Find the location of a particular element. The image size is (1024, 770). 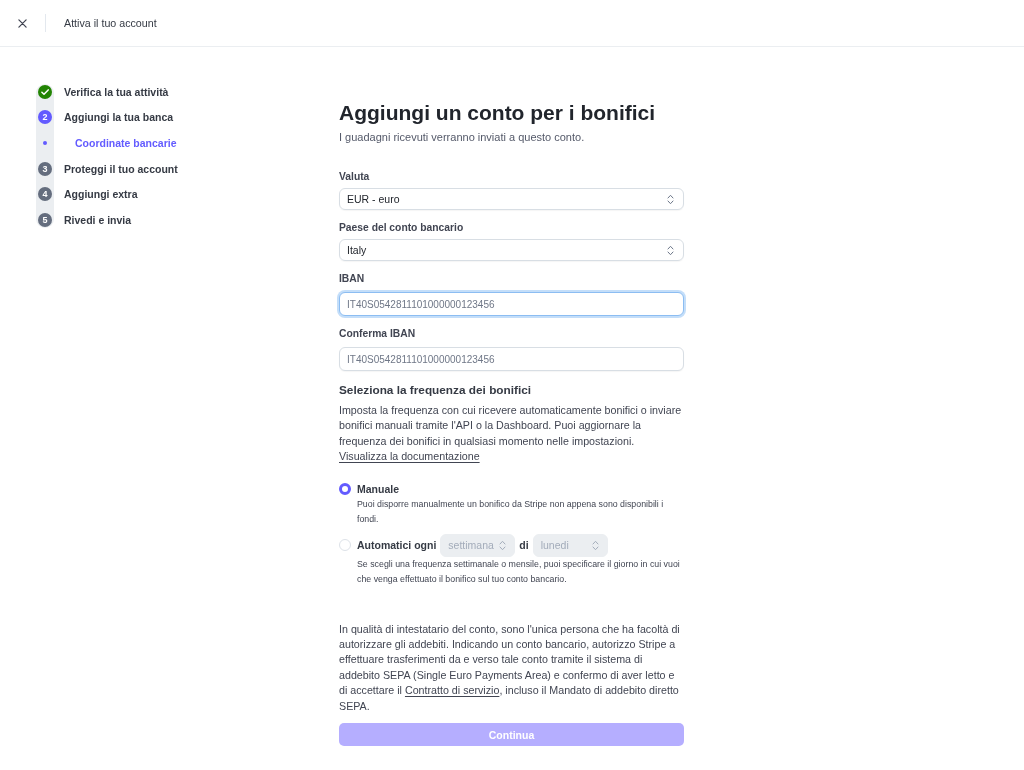

field-label: IBAN is located at coordinates (352, 279).